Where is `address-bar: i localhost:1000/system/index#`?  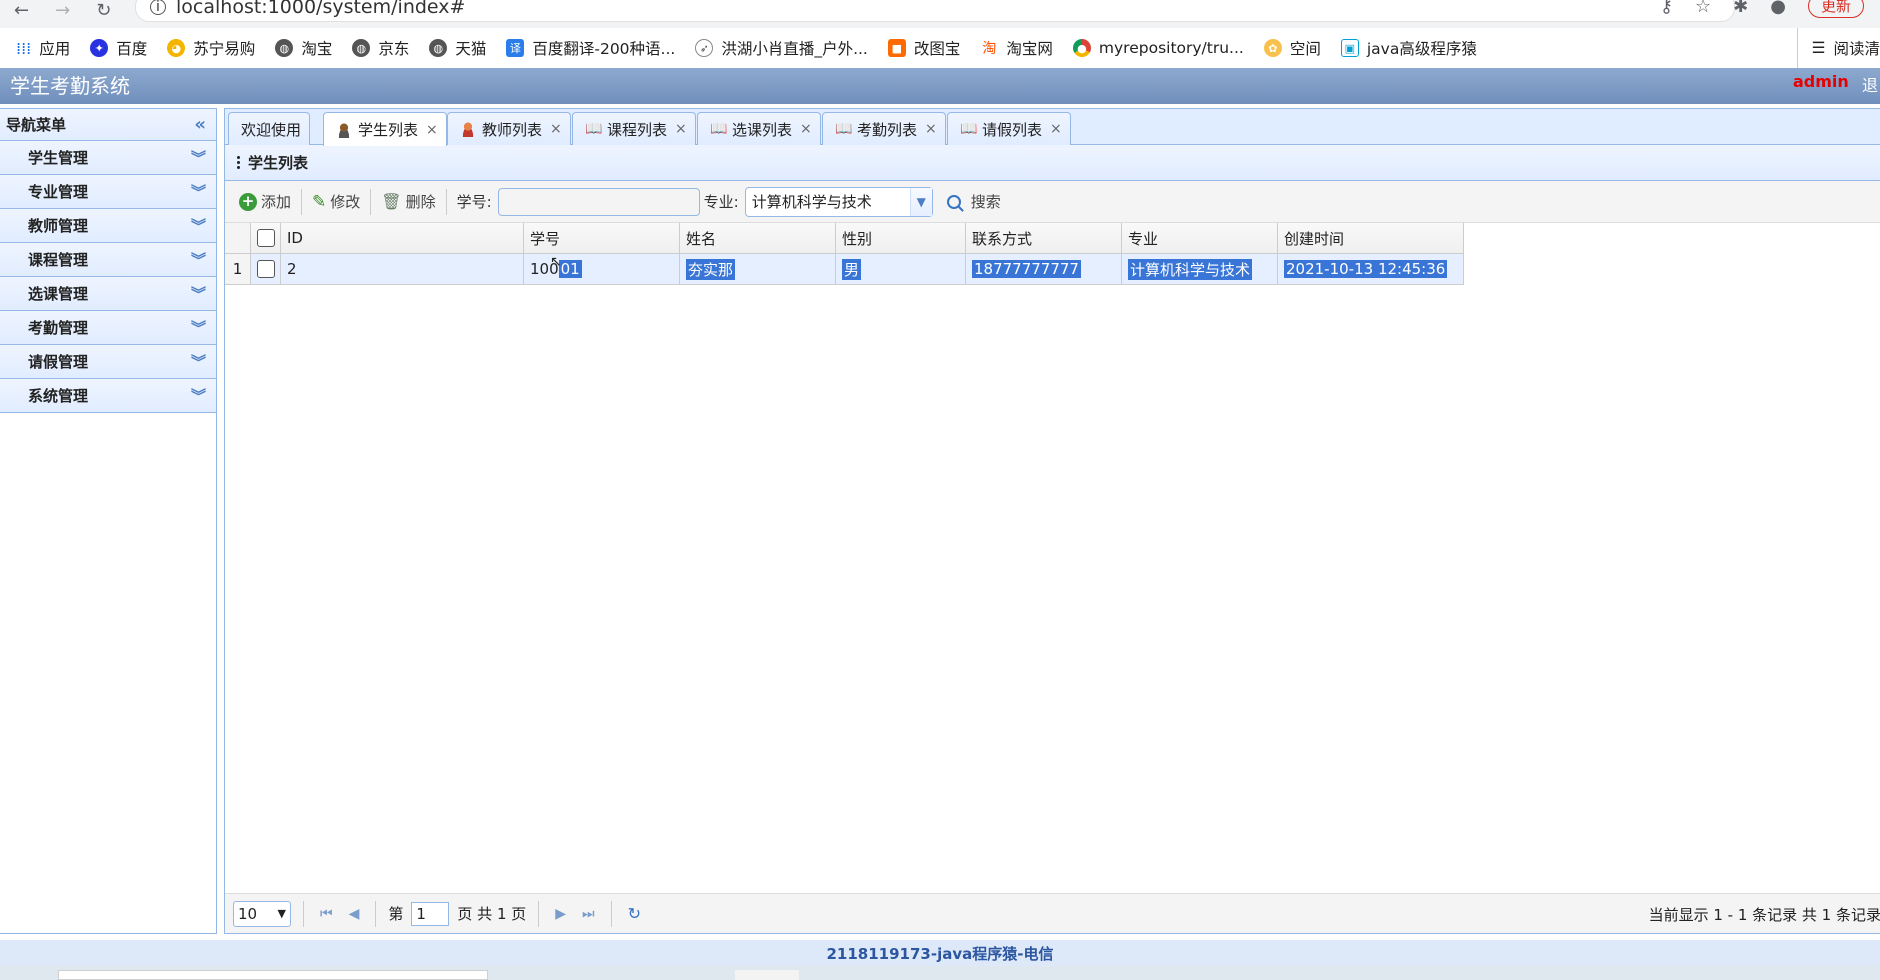
address-bar: i localhost:1000/system/index# is located at coordinates (935, 11).